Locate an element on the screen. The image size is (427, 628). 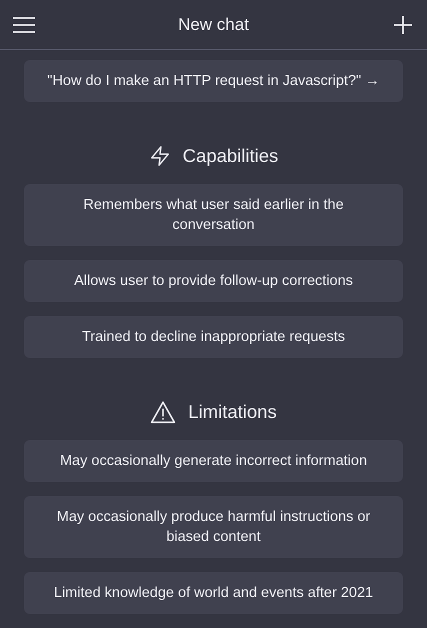
warning-icon is located at coordinates (163, 412).